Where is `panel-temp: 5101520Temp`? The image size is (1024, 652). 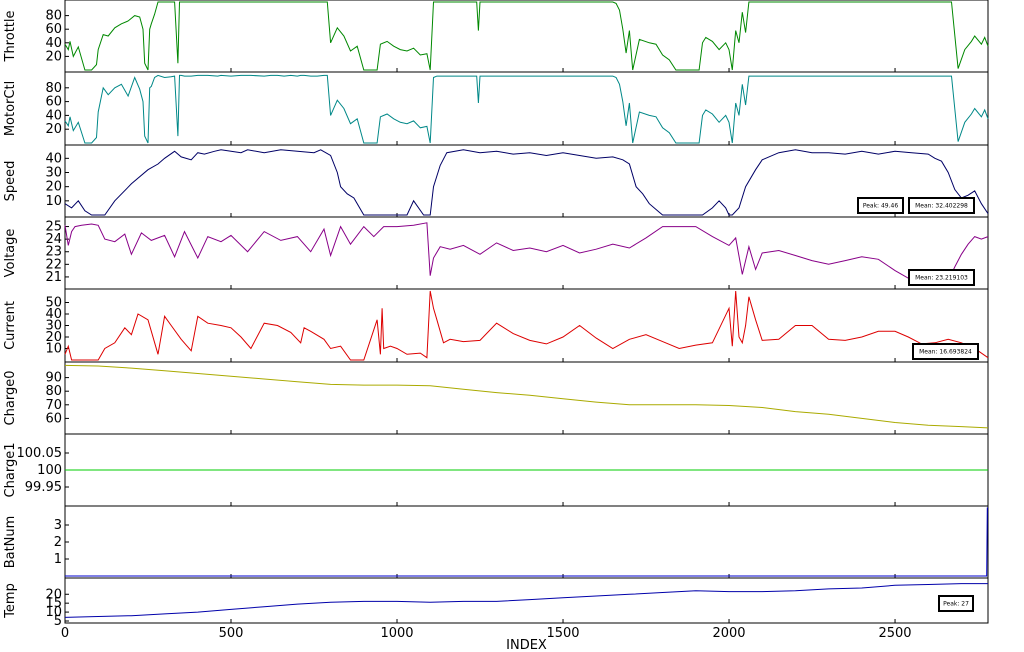
panel-temp: 5101520Temp is located at coordinates (496, 603).